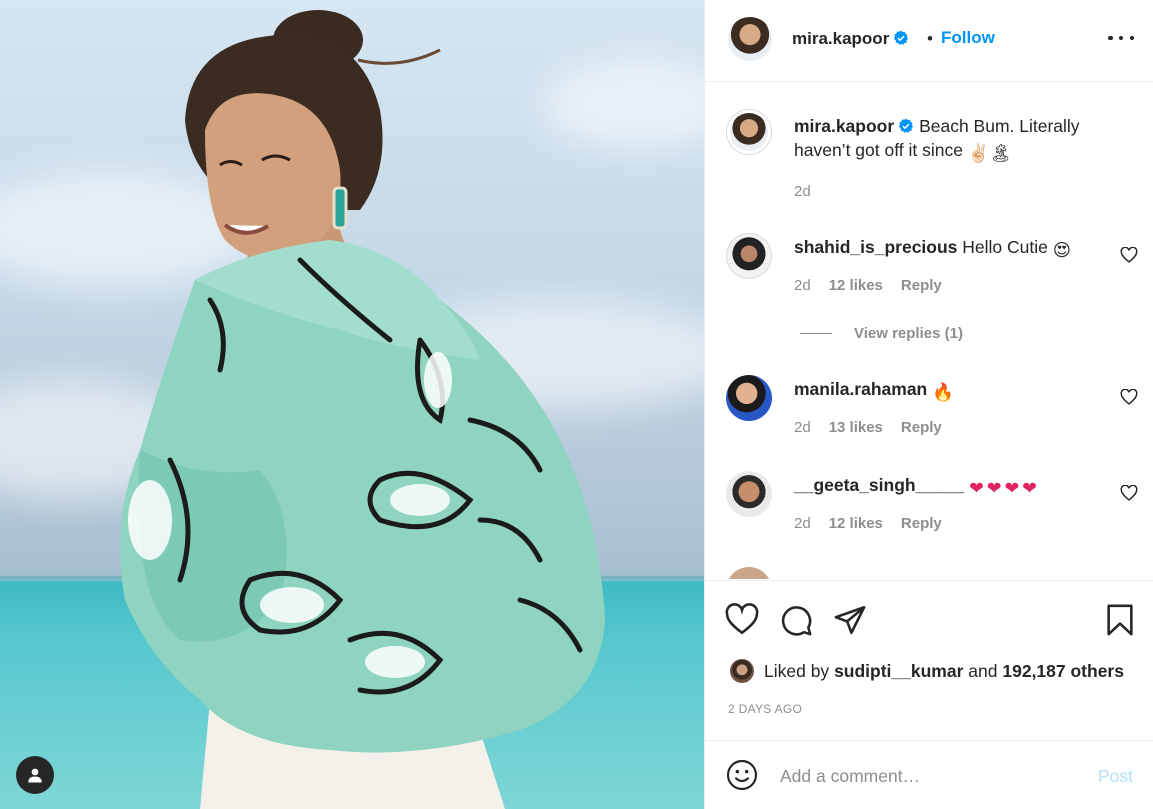 This screenshot has width=1153, height=809. I want to click on user-tag-button, so click(35, 775).